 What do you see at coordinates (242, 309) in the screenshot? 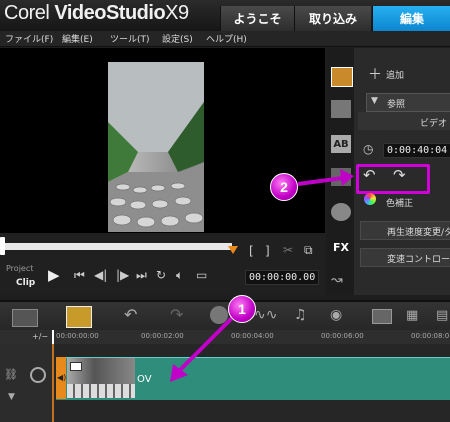
I see `annotation-badge-1: 1` at bounding box center [242, 309].